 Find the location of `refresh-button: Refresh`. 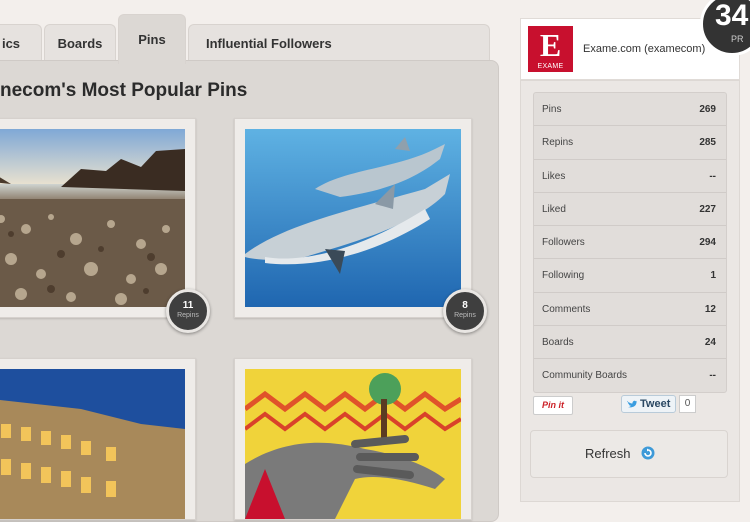

refresh-button: Refresh is located at coordinates (629, 454).